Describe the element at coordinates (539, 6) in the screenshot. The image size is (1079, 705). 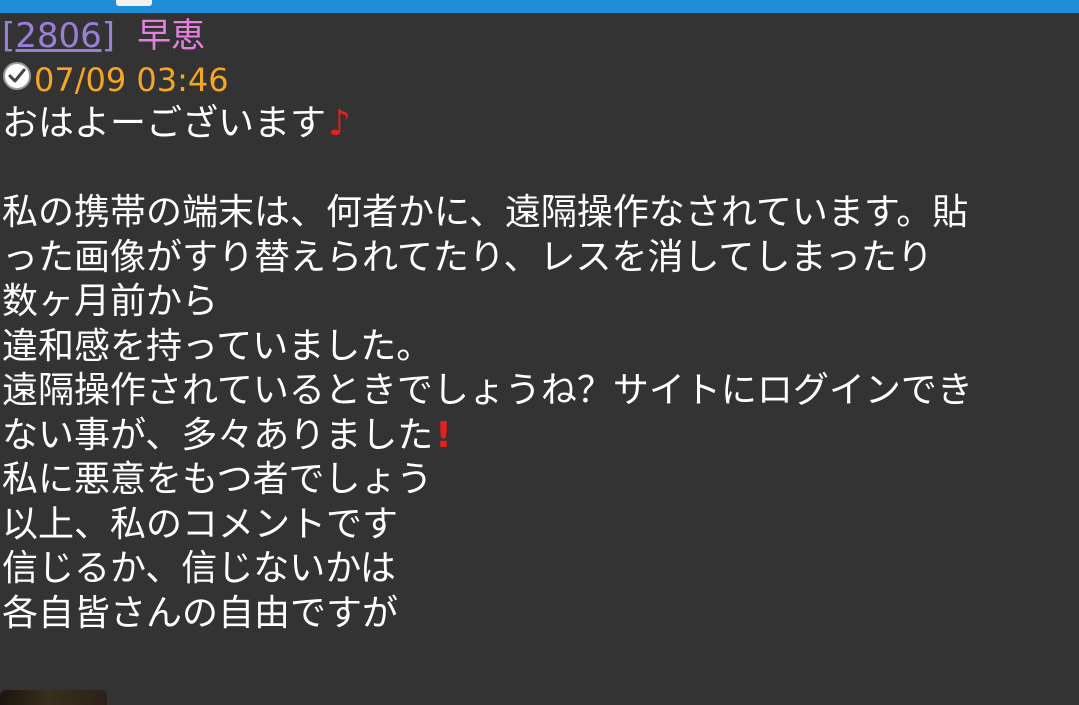
I see `top-bar` at that location.